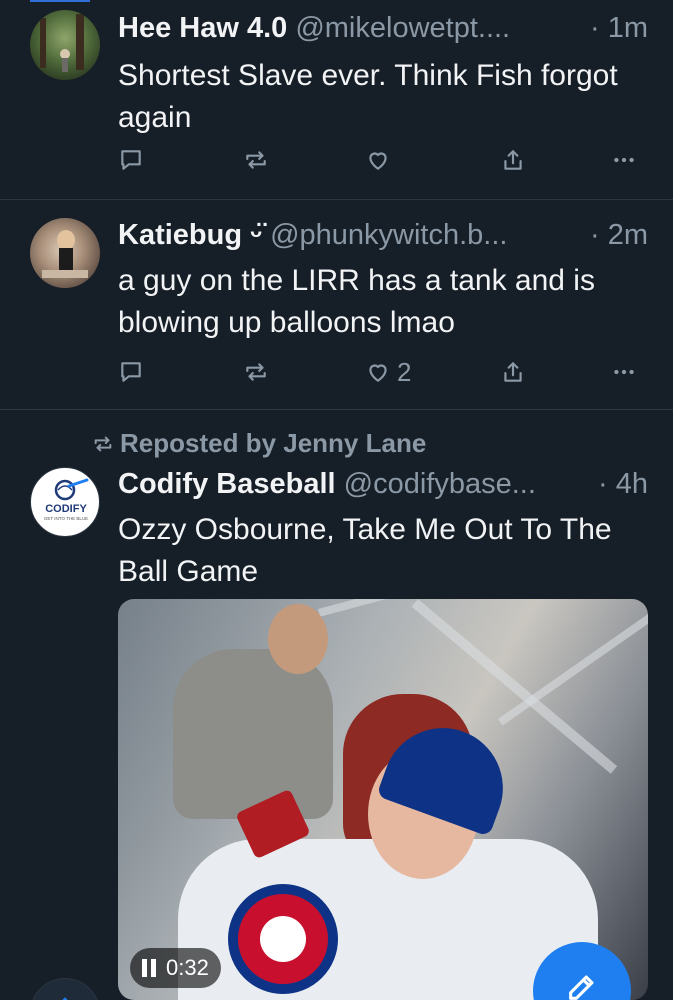 This screenshot has height=1000, width=673. What do you see at coordinates (388, 372) in the screenshot?
I see `like-button: 2` at bounding box center [388, 372].